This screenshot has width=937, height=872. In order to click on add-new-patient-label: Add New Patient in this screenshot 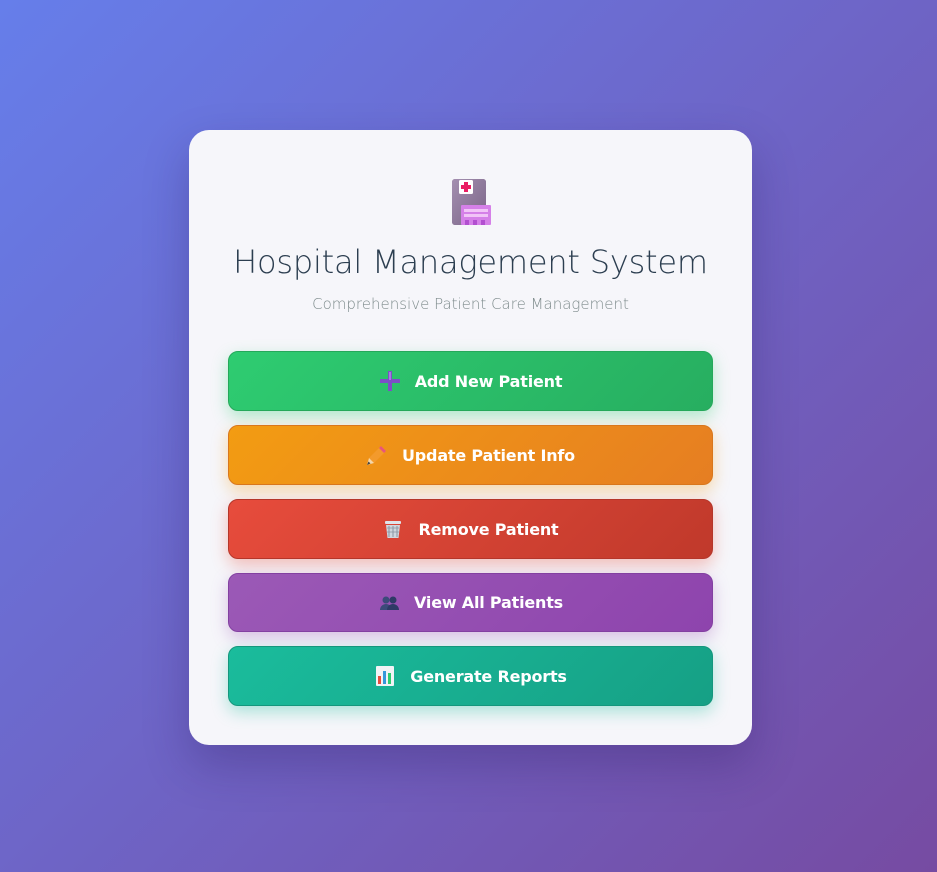, I will do `click(488, 381)`.